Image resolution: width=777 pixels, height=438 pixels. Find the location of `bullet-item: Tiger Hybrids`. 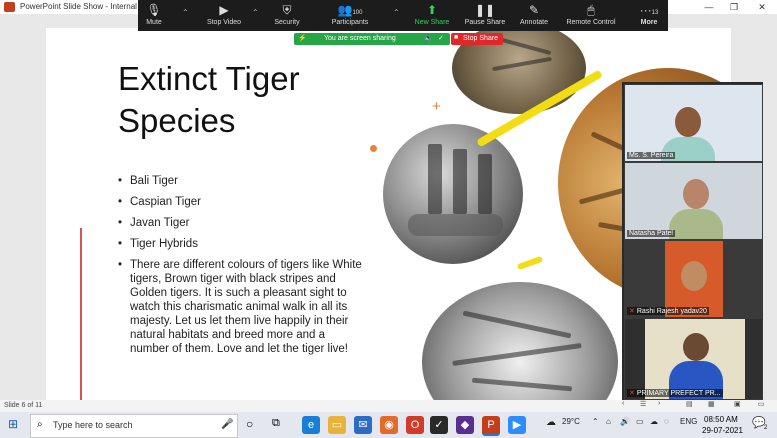

bullet-item: Tiger Hybrids is located at coordinates (242, 244).